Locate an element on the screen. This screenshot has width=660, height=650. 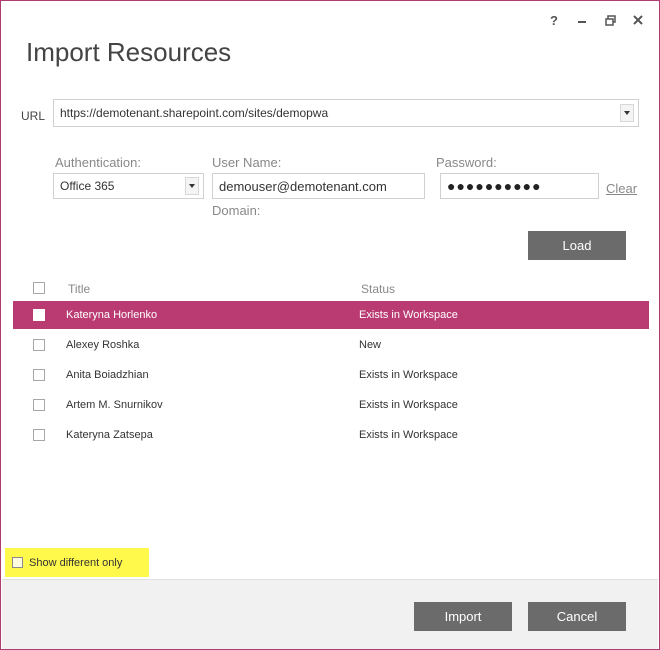
table-row: Kateryna Zatsepa Exists in Workspace is located at coordinates (331, 435).